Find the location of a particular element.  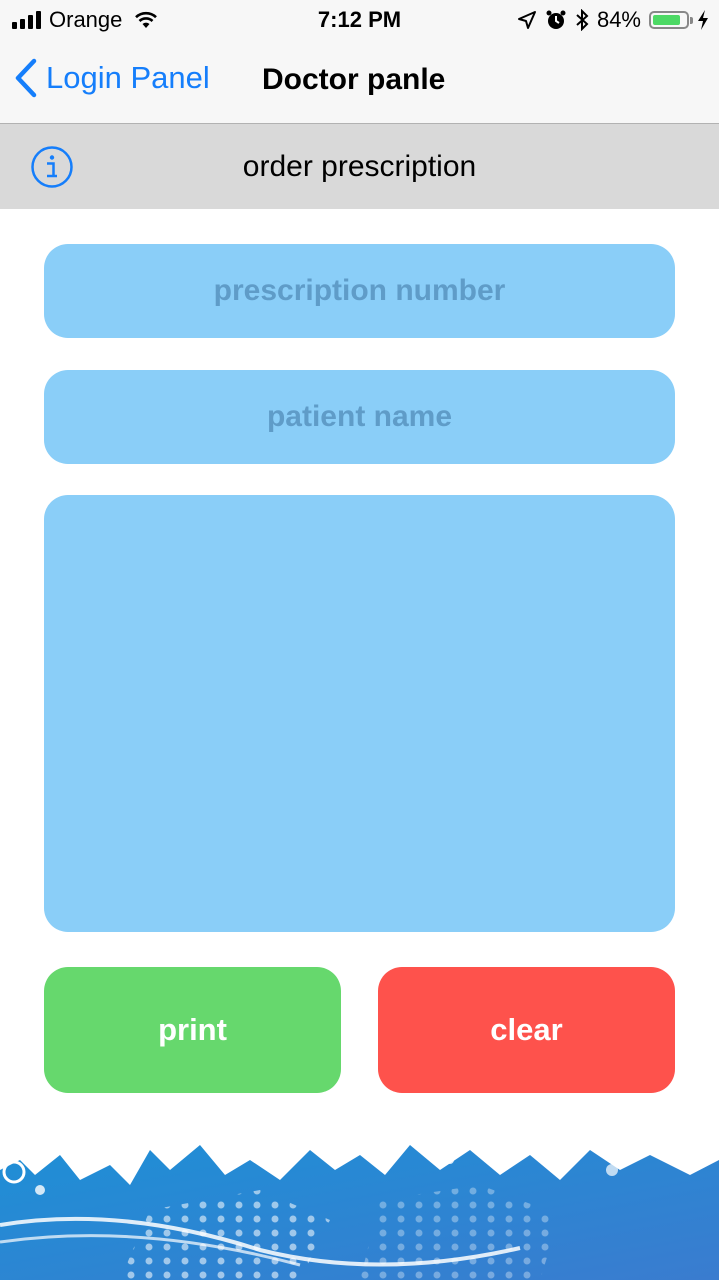

status-left: Orange is located at coordinates (85, 20).